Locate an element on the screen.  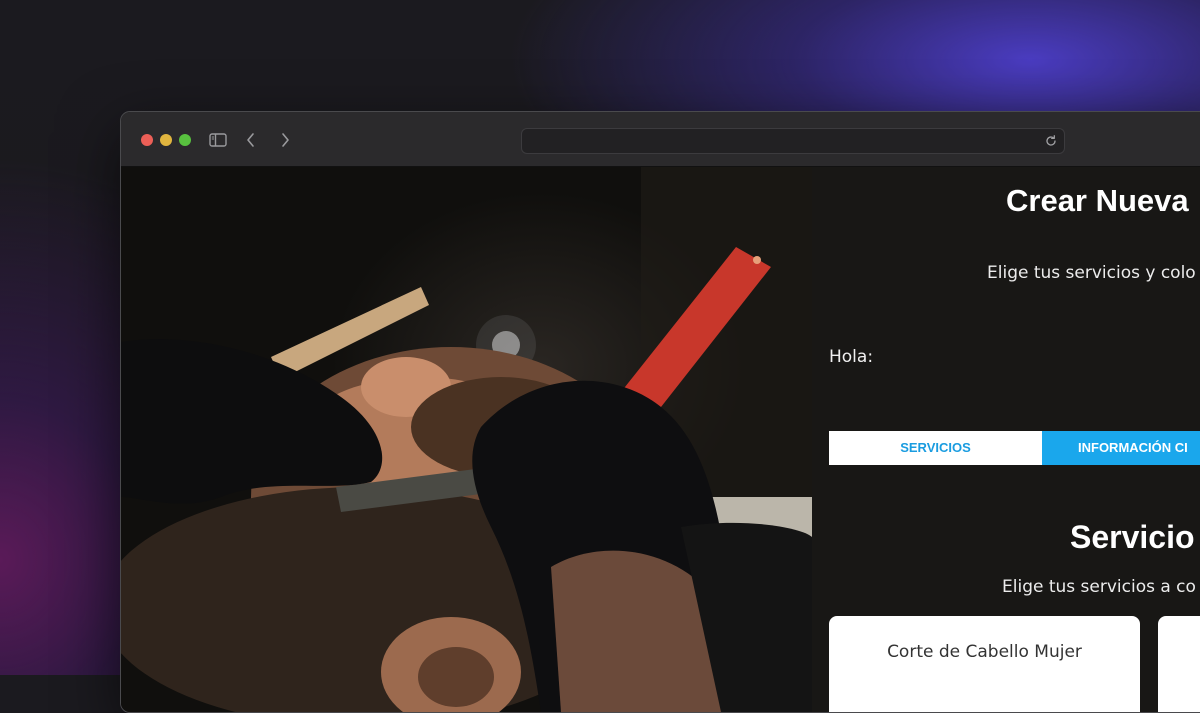
chevron-right-icon is located at coordinates (285, 140).